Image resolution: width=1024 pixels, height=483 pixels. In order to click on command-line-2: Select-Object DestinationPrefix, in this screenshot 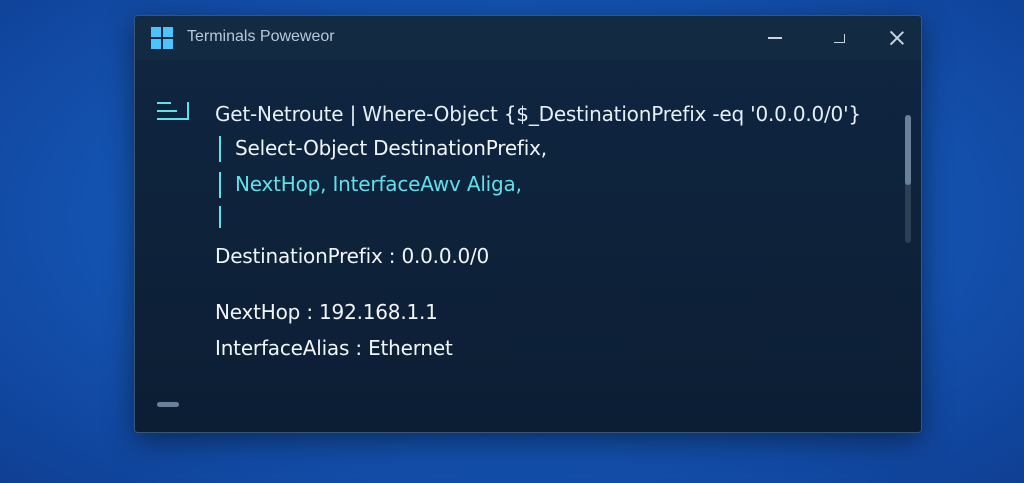, I will do `click(391, 148)`.